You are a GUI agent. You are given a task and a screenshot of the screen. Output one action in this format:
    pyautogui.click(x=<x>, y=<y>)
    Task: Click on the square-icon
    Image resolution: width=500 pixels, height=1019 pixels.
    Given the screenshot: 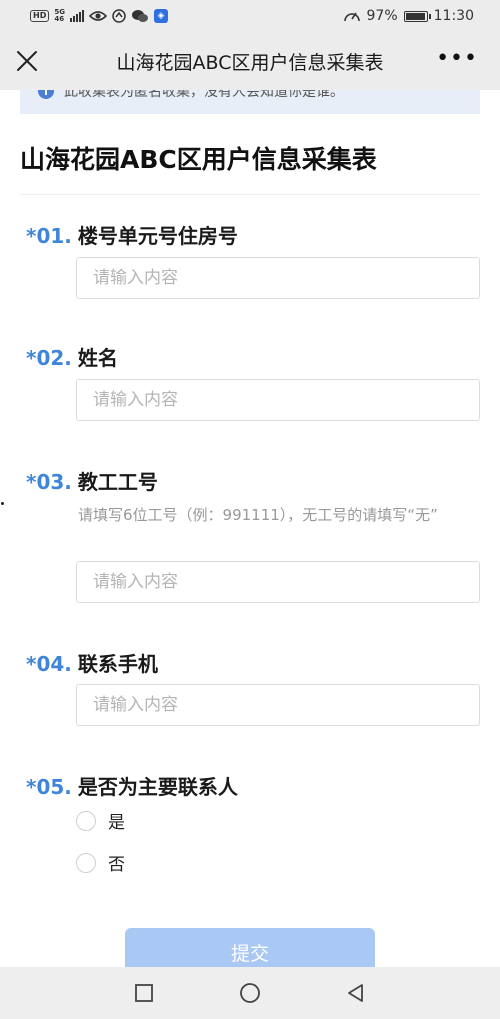 What is the action you would take?
    pyautogui.click(x=144, y=993)
    